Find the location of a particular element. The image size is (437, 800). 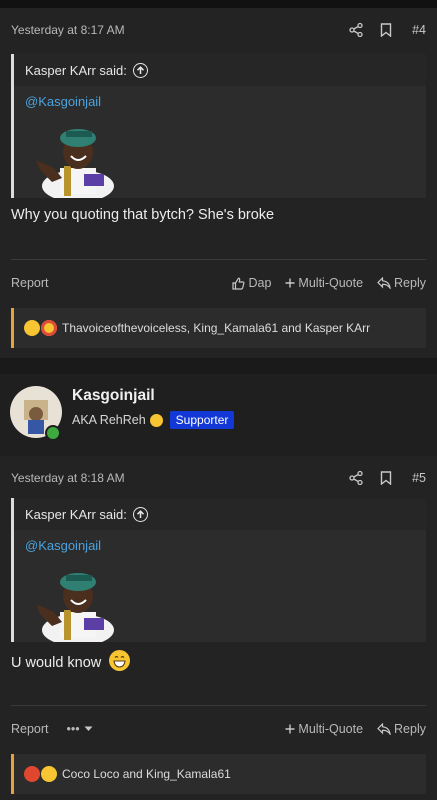

dap-button: Dap is located at coordinates (251, 283).